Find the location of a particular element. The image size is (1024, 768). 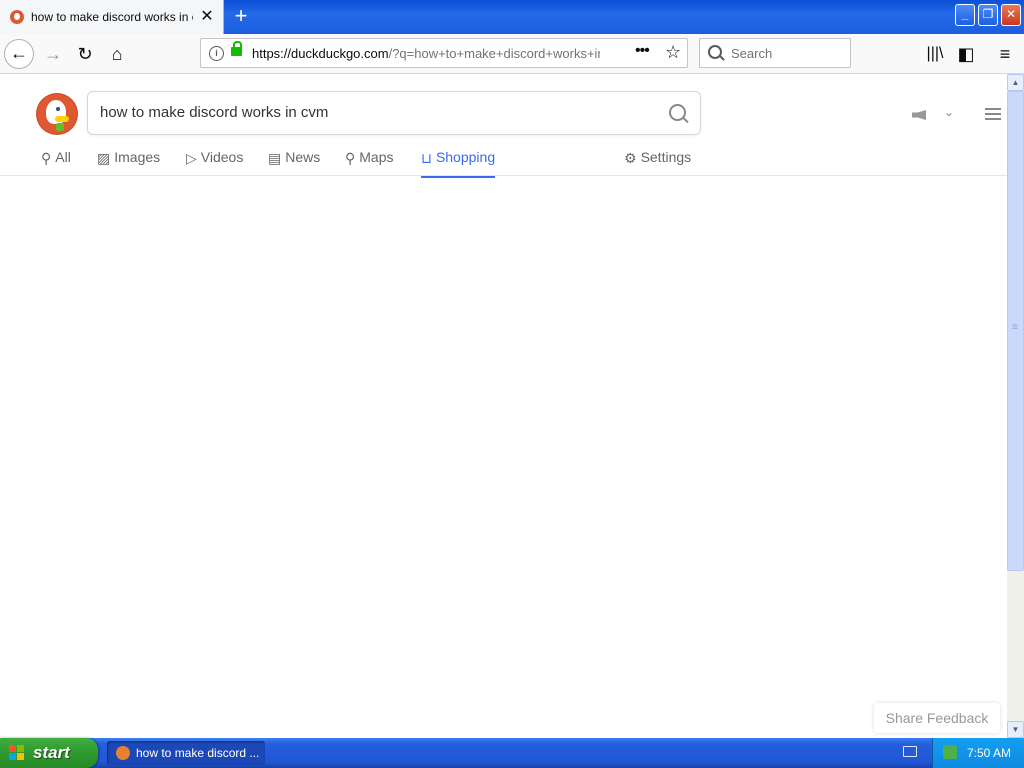

start-button: start is located at coordinates (49, 753).